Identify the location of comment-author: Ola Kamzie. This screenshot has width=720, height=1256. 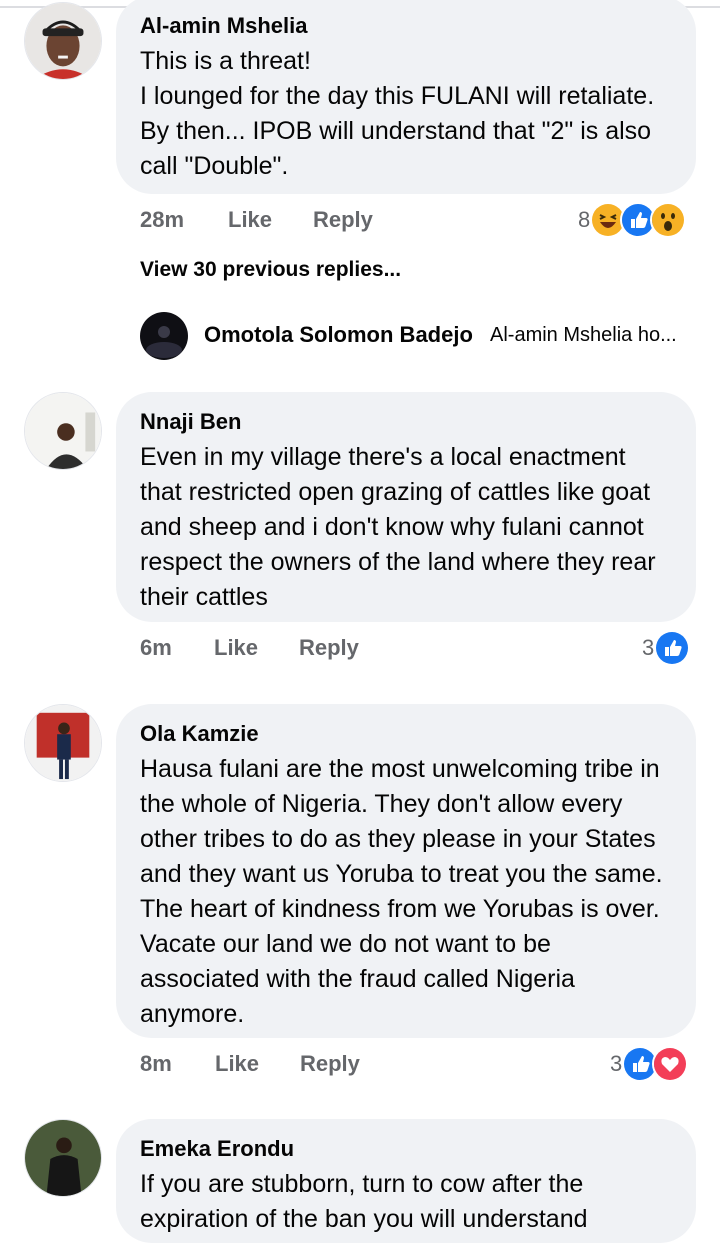
(406, 734).